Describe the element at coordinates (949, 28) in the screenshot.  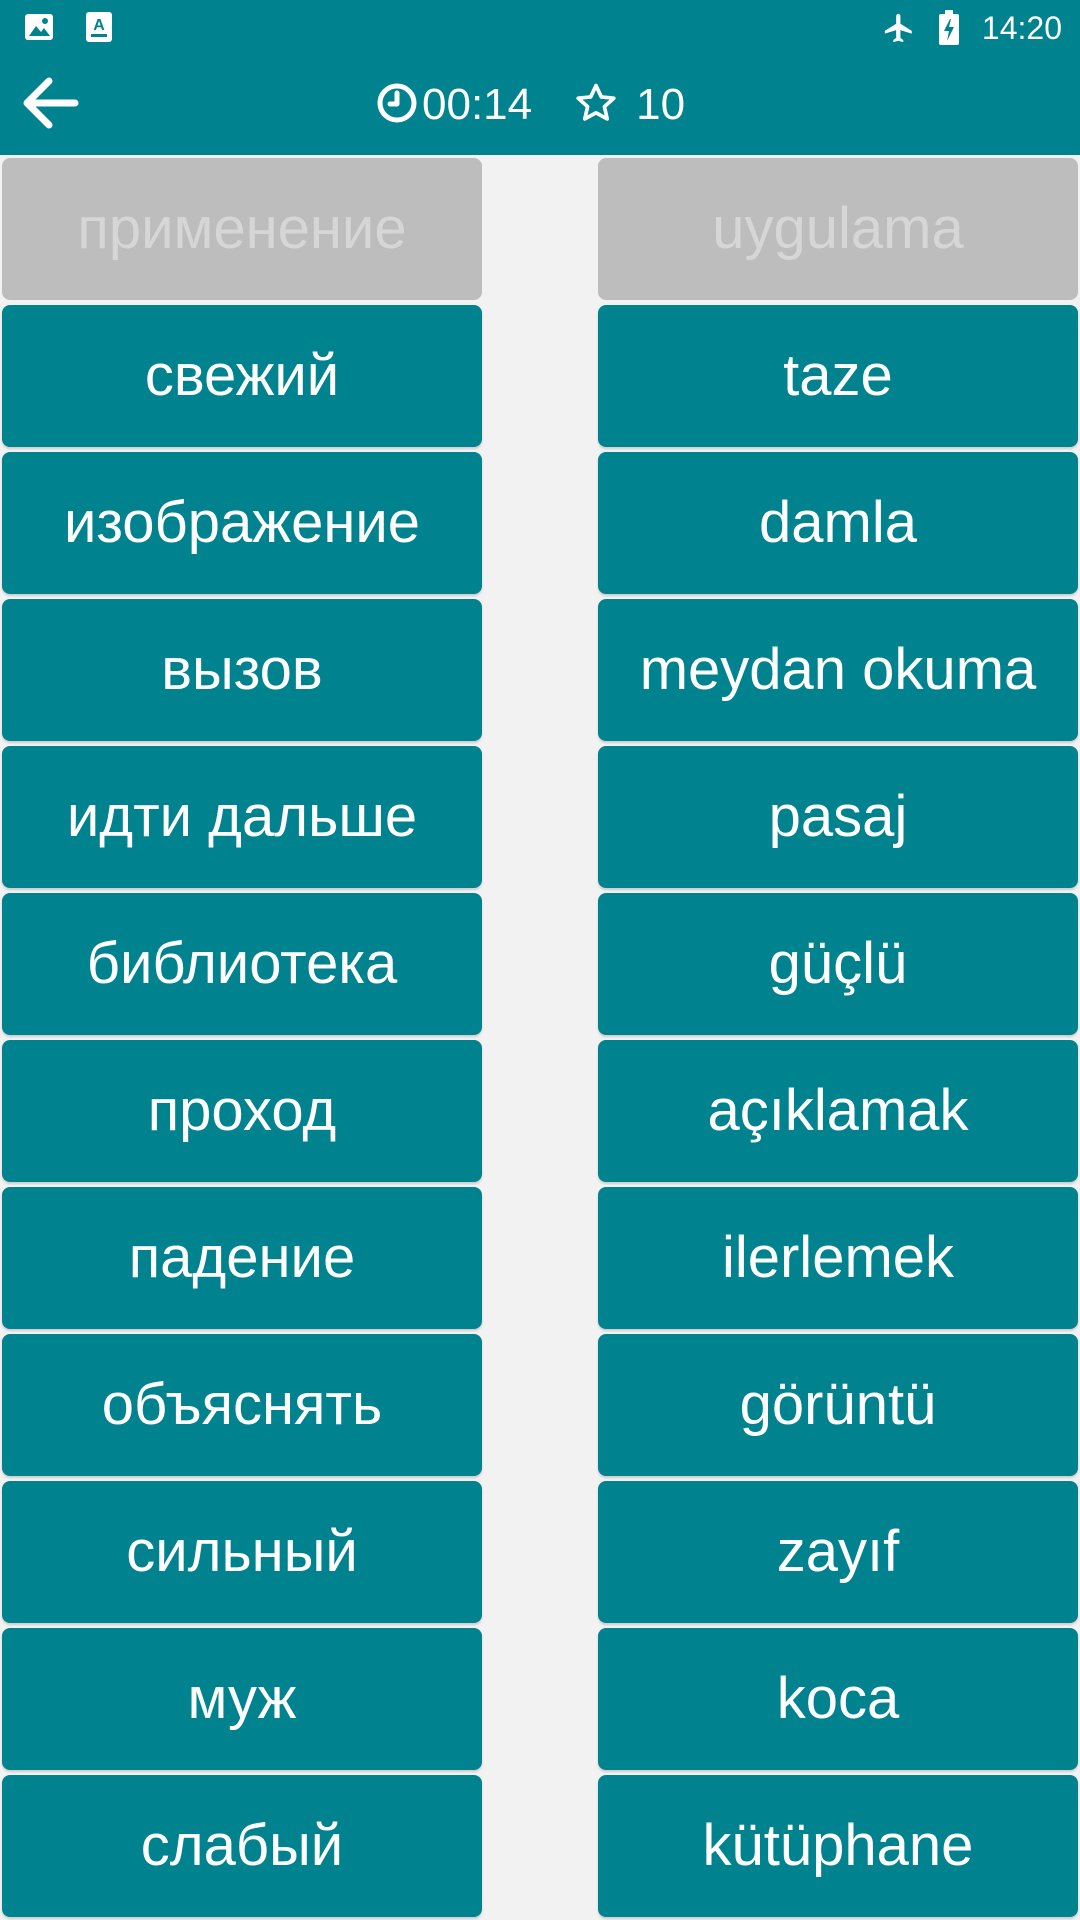
I see `battery-charging-icon` at that location.